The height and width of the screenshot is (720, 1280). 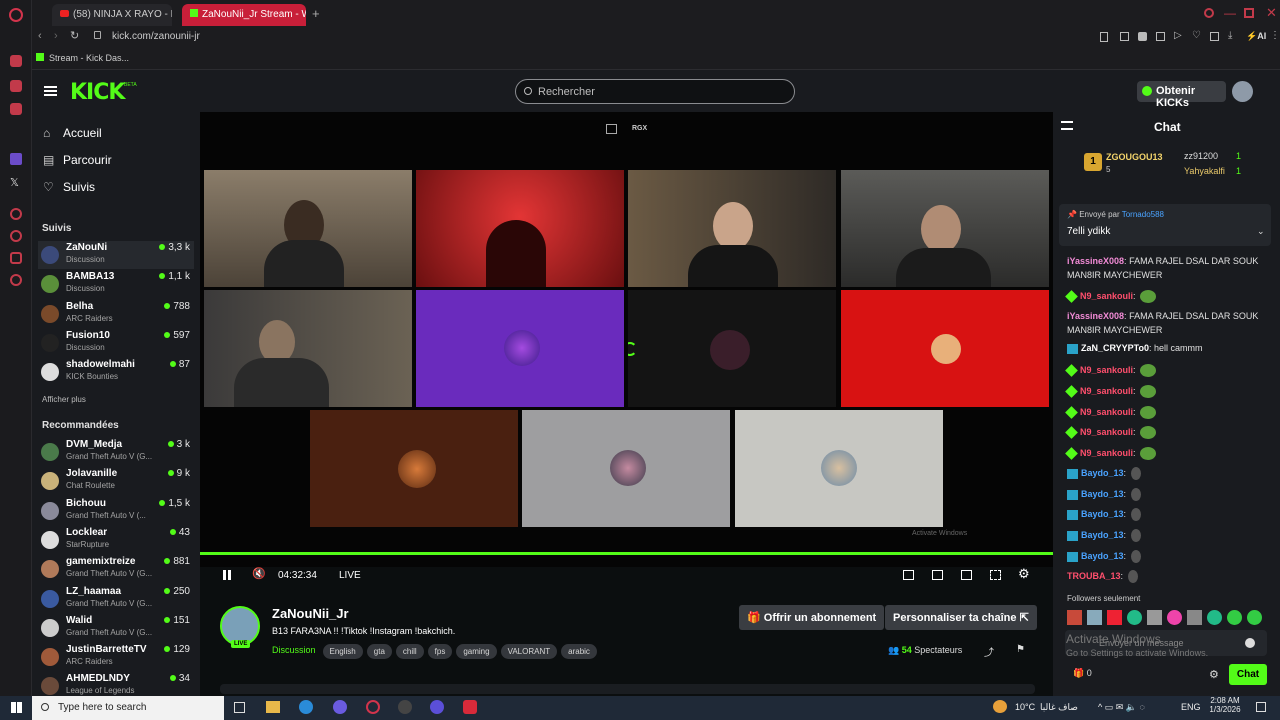 What do you see at coordinates (16, 707) in the screenshot?
I see `windows-start-icon` at bounding box center [16, 707].